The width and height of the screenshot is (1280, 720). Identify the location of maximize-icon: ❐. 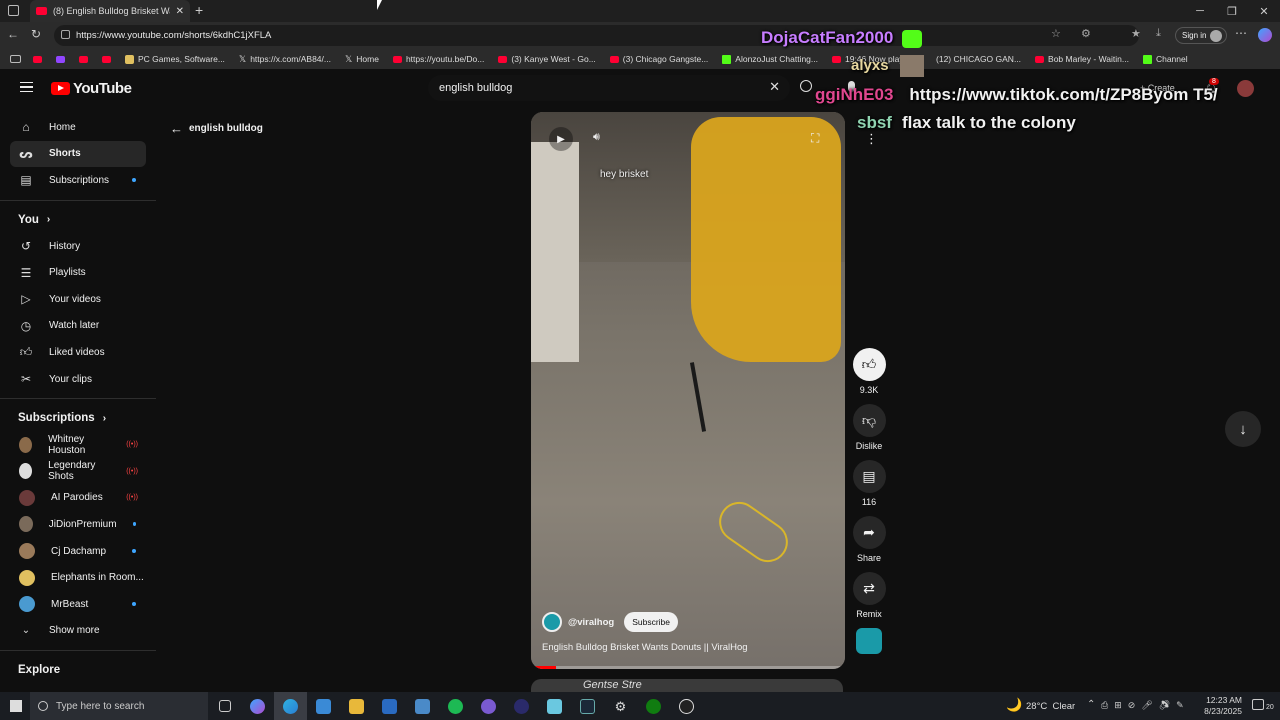
(1232, 11).